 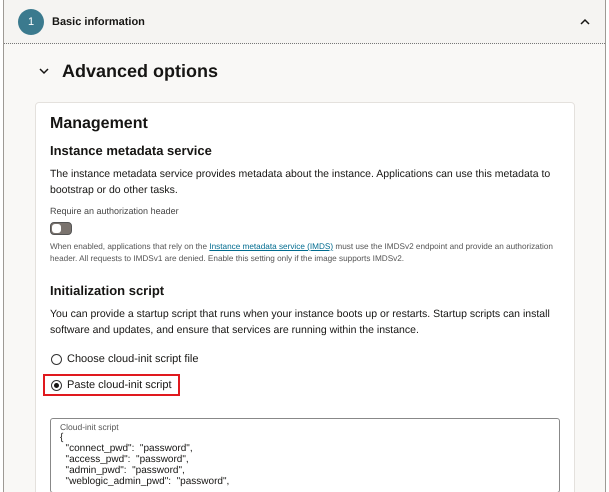 What do you see at coordinates (304, 22) in the screenshot?
I see `step-header: 1 Basic information` at bounding box center [304, 22].